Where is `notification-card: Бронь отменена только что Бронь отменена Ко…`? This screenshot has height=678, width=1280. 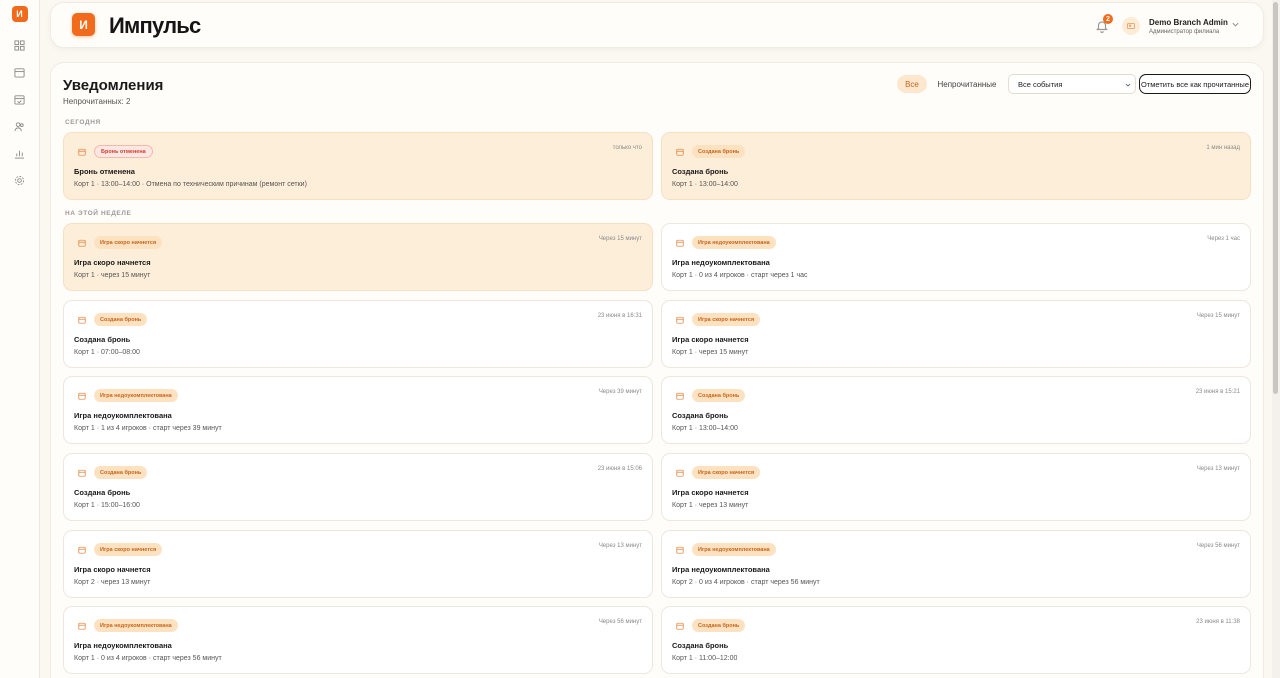
notification-card: Бронь отменена только что Бронь отменена Ко… is located at coordinates (358, 166).